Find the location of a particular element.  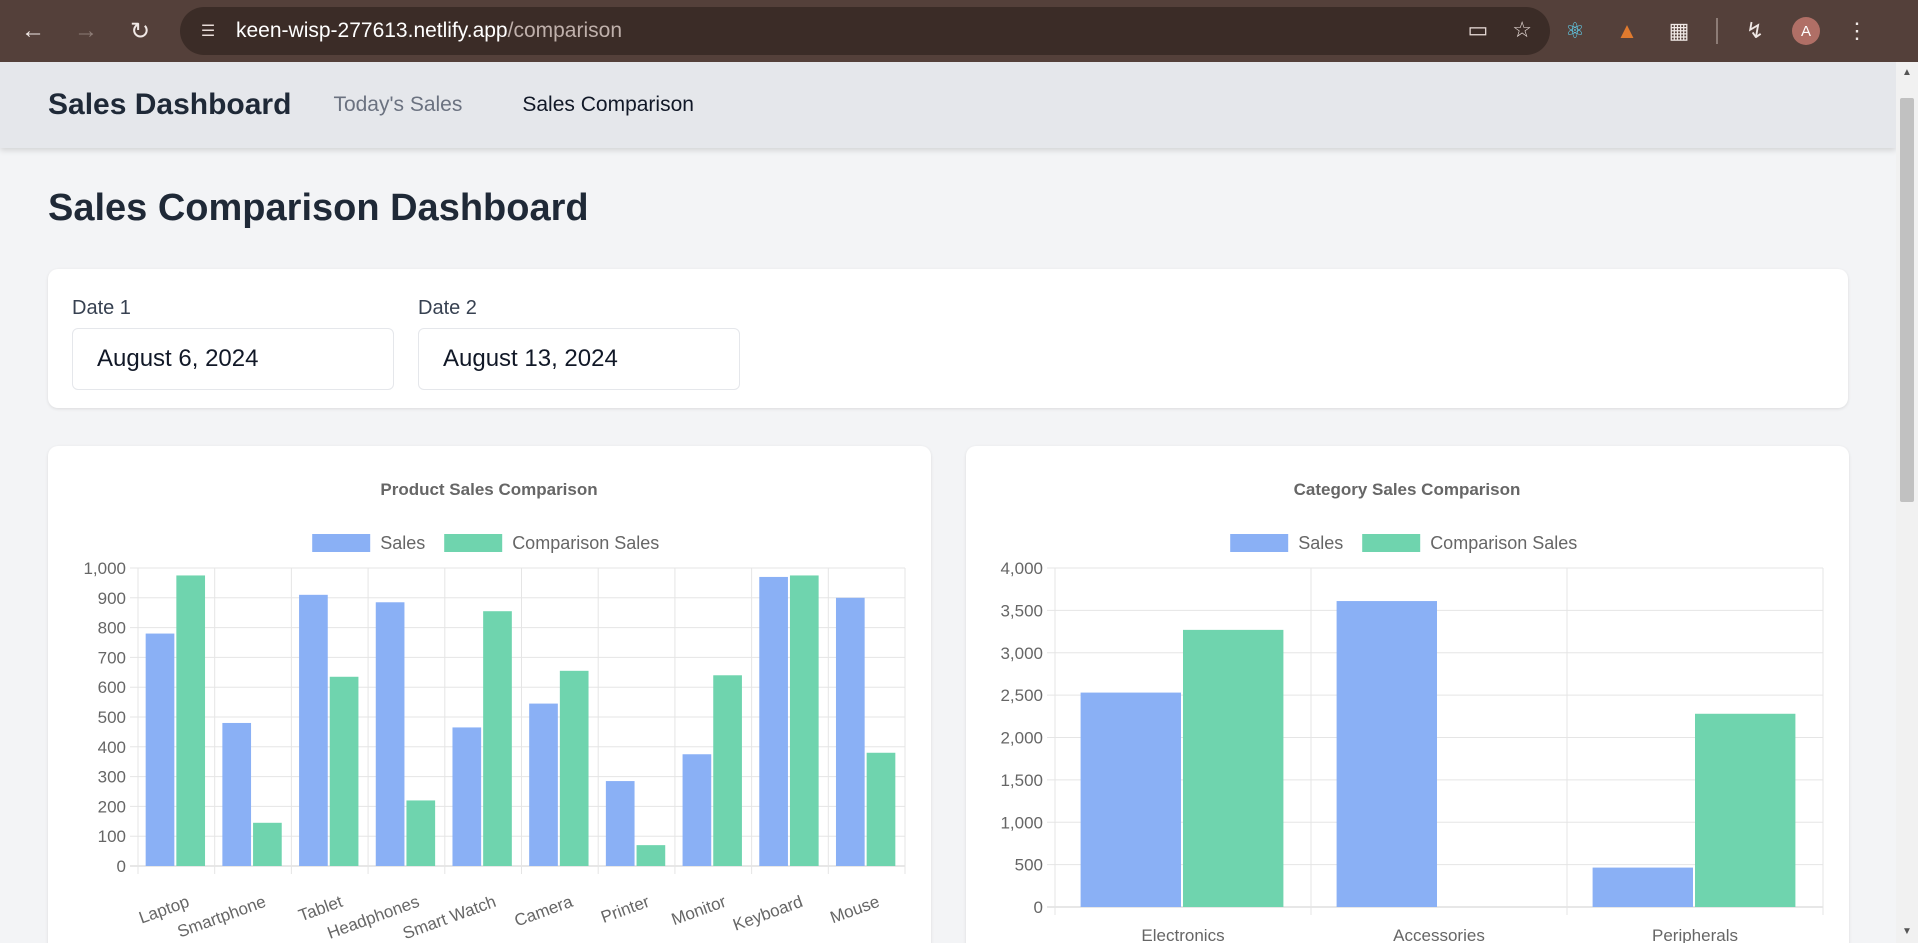

forward-icon: → is located at coordinates (86, 31).